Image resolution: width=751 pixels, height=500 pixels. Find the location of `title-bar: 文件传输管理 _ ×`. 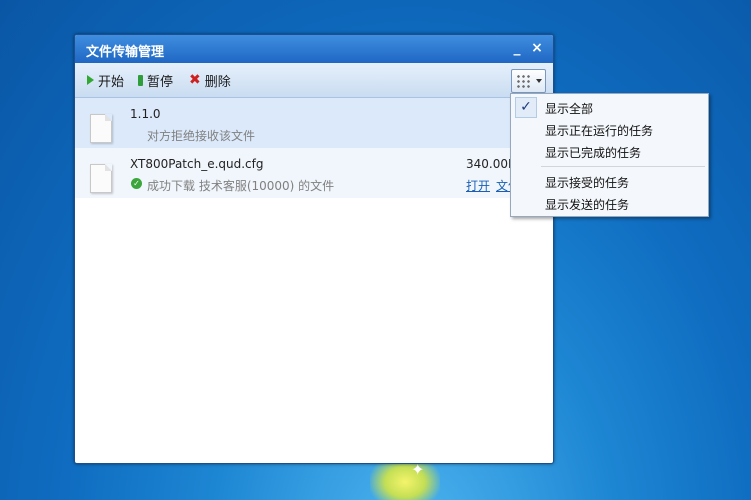

title-bar: 文件传输管理 _ × is located at coordinates (314, 49).